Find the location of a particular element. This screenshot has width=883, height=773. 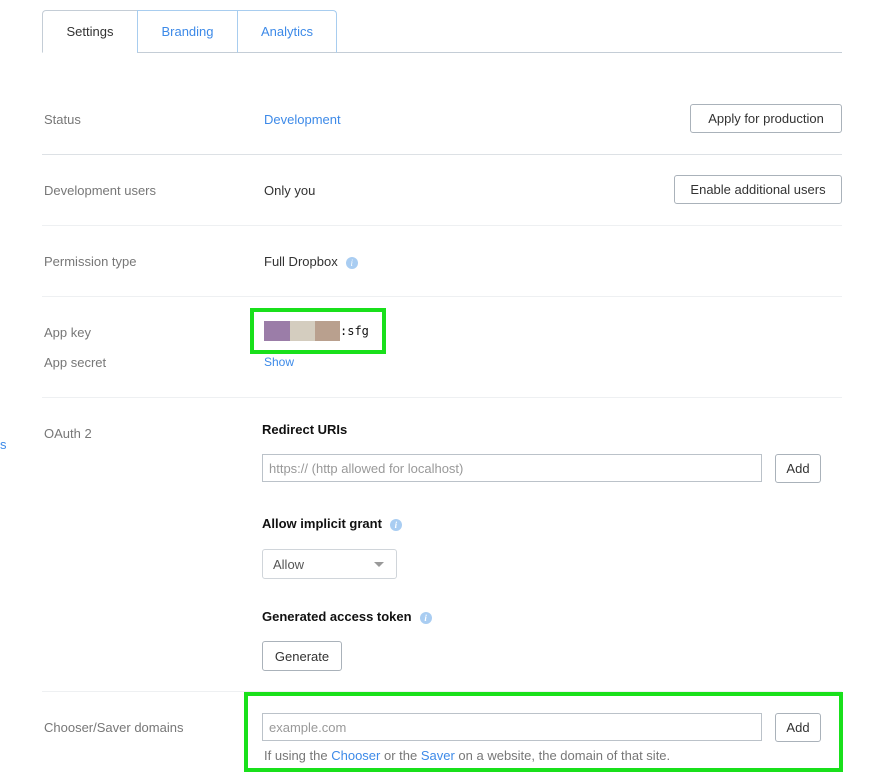

implicit-grant-text: Allow implicit grant is located at coordinates (322, 523).